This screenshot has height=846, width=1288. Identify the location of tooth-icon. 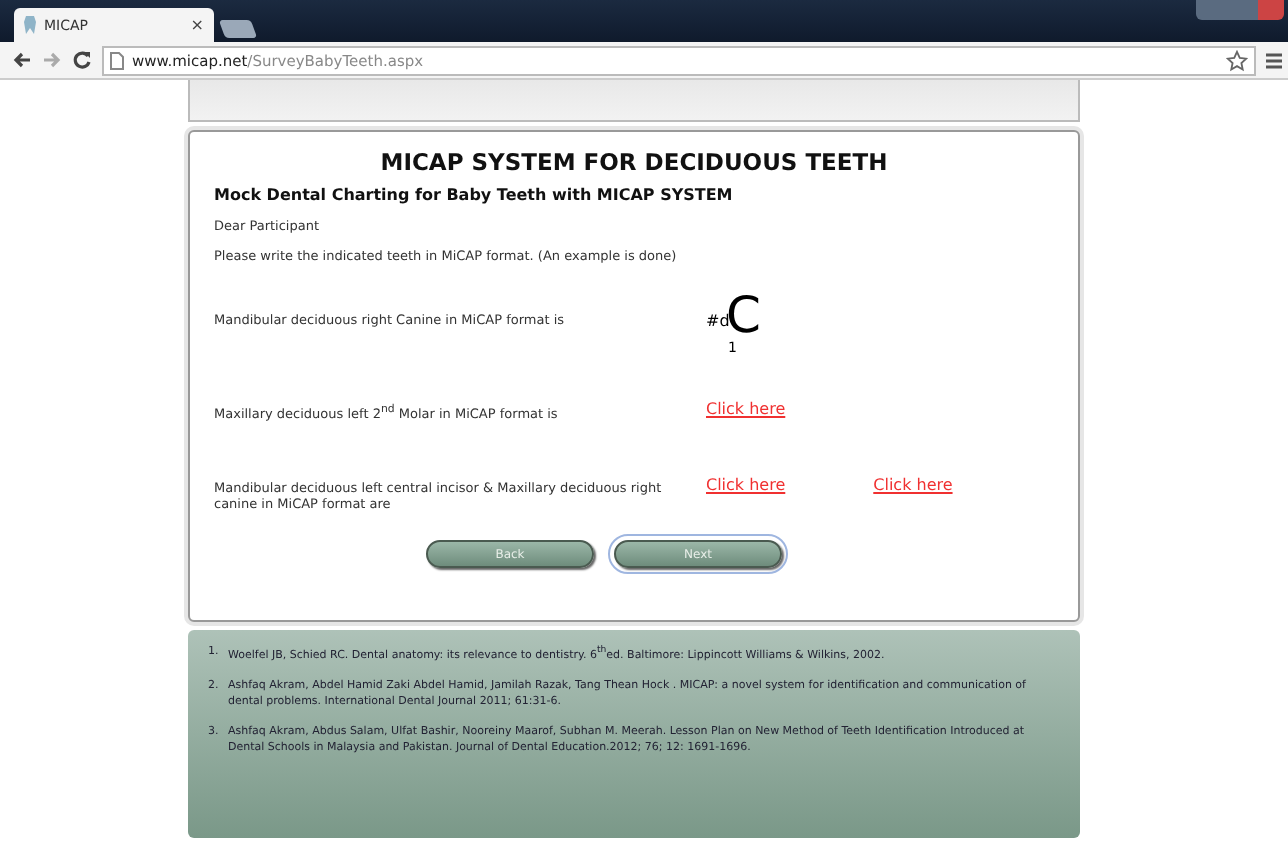
(30, 25).